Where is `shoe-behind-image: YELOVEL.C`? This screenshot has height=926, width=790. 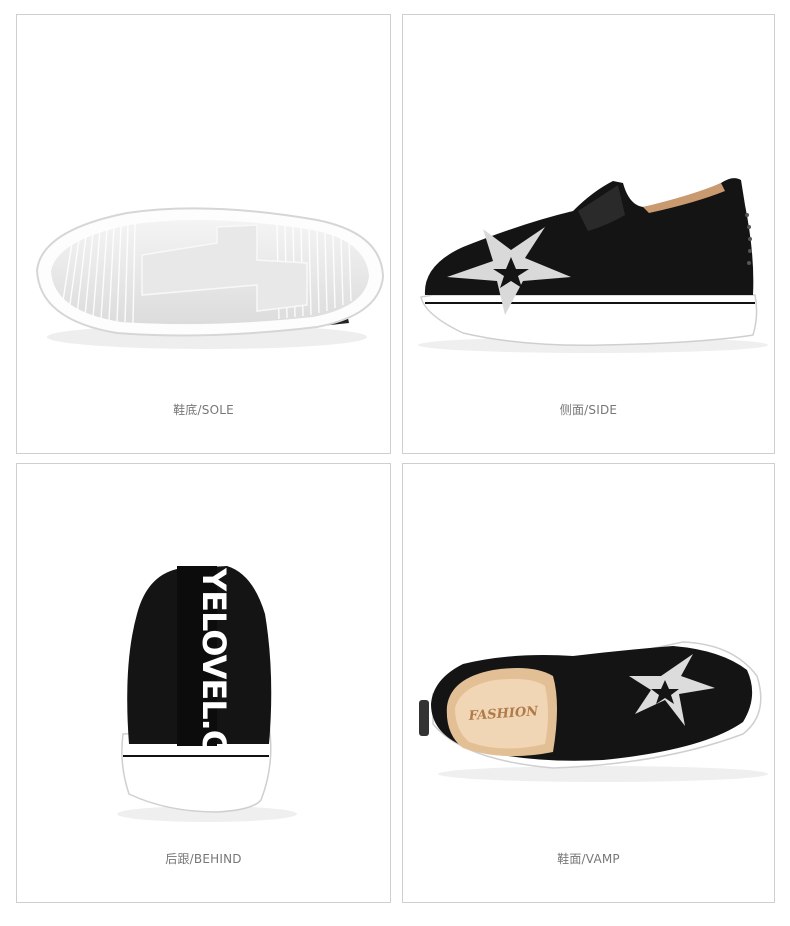 shoe-behind-image: YELOVEL.C is located at coordinates (207, 694).